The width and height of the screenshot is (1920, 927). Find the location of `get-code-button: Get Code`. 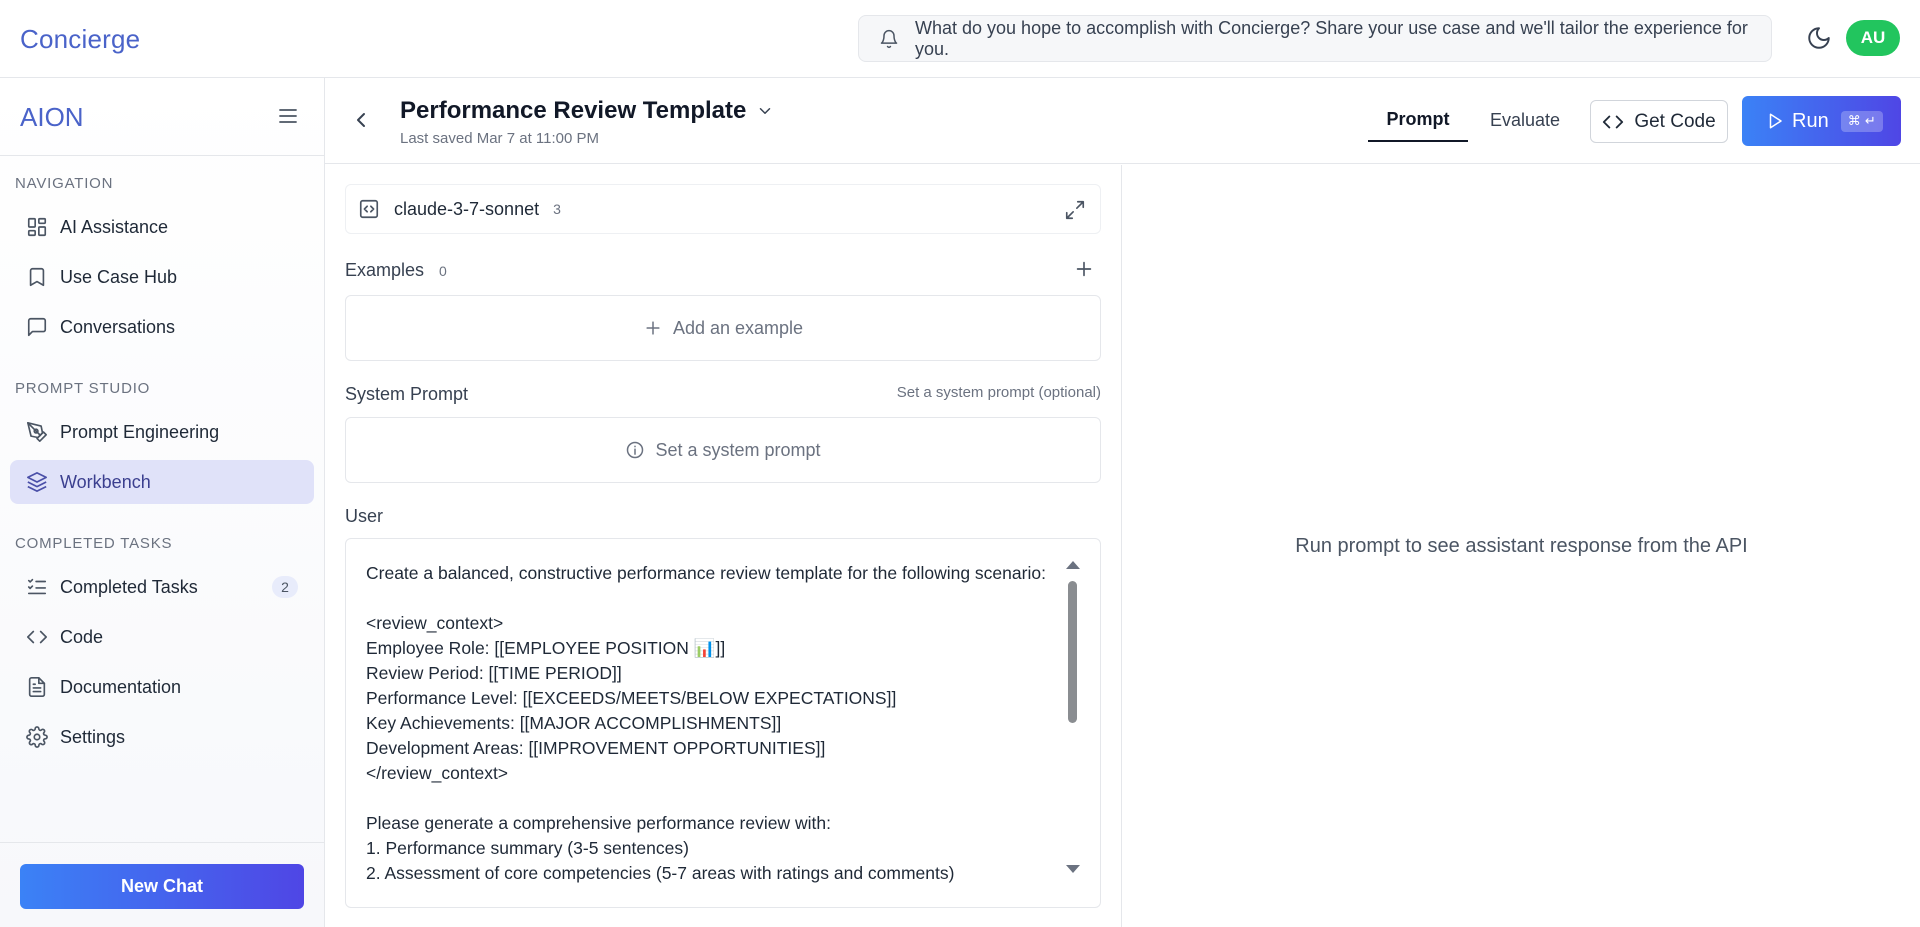

get-code-button: Get Code is located at coordinates (1659, 121).